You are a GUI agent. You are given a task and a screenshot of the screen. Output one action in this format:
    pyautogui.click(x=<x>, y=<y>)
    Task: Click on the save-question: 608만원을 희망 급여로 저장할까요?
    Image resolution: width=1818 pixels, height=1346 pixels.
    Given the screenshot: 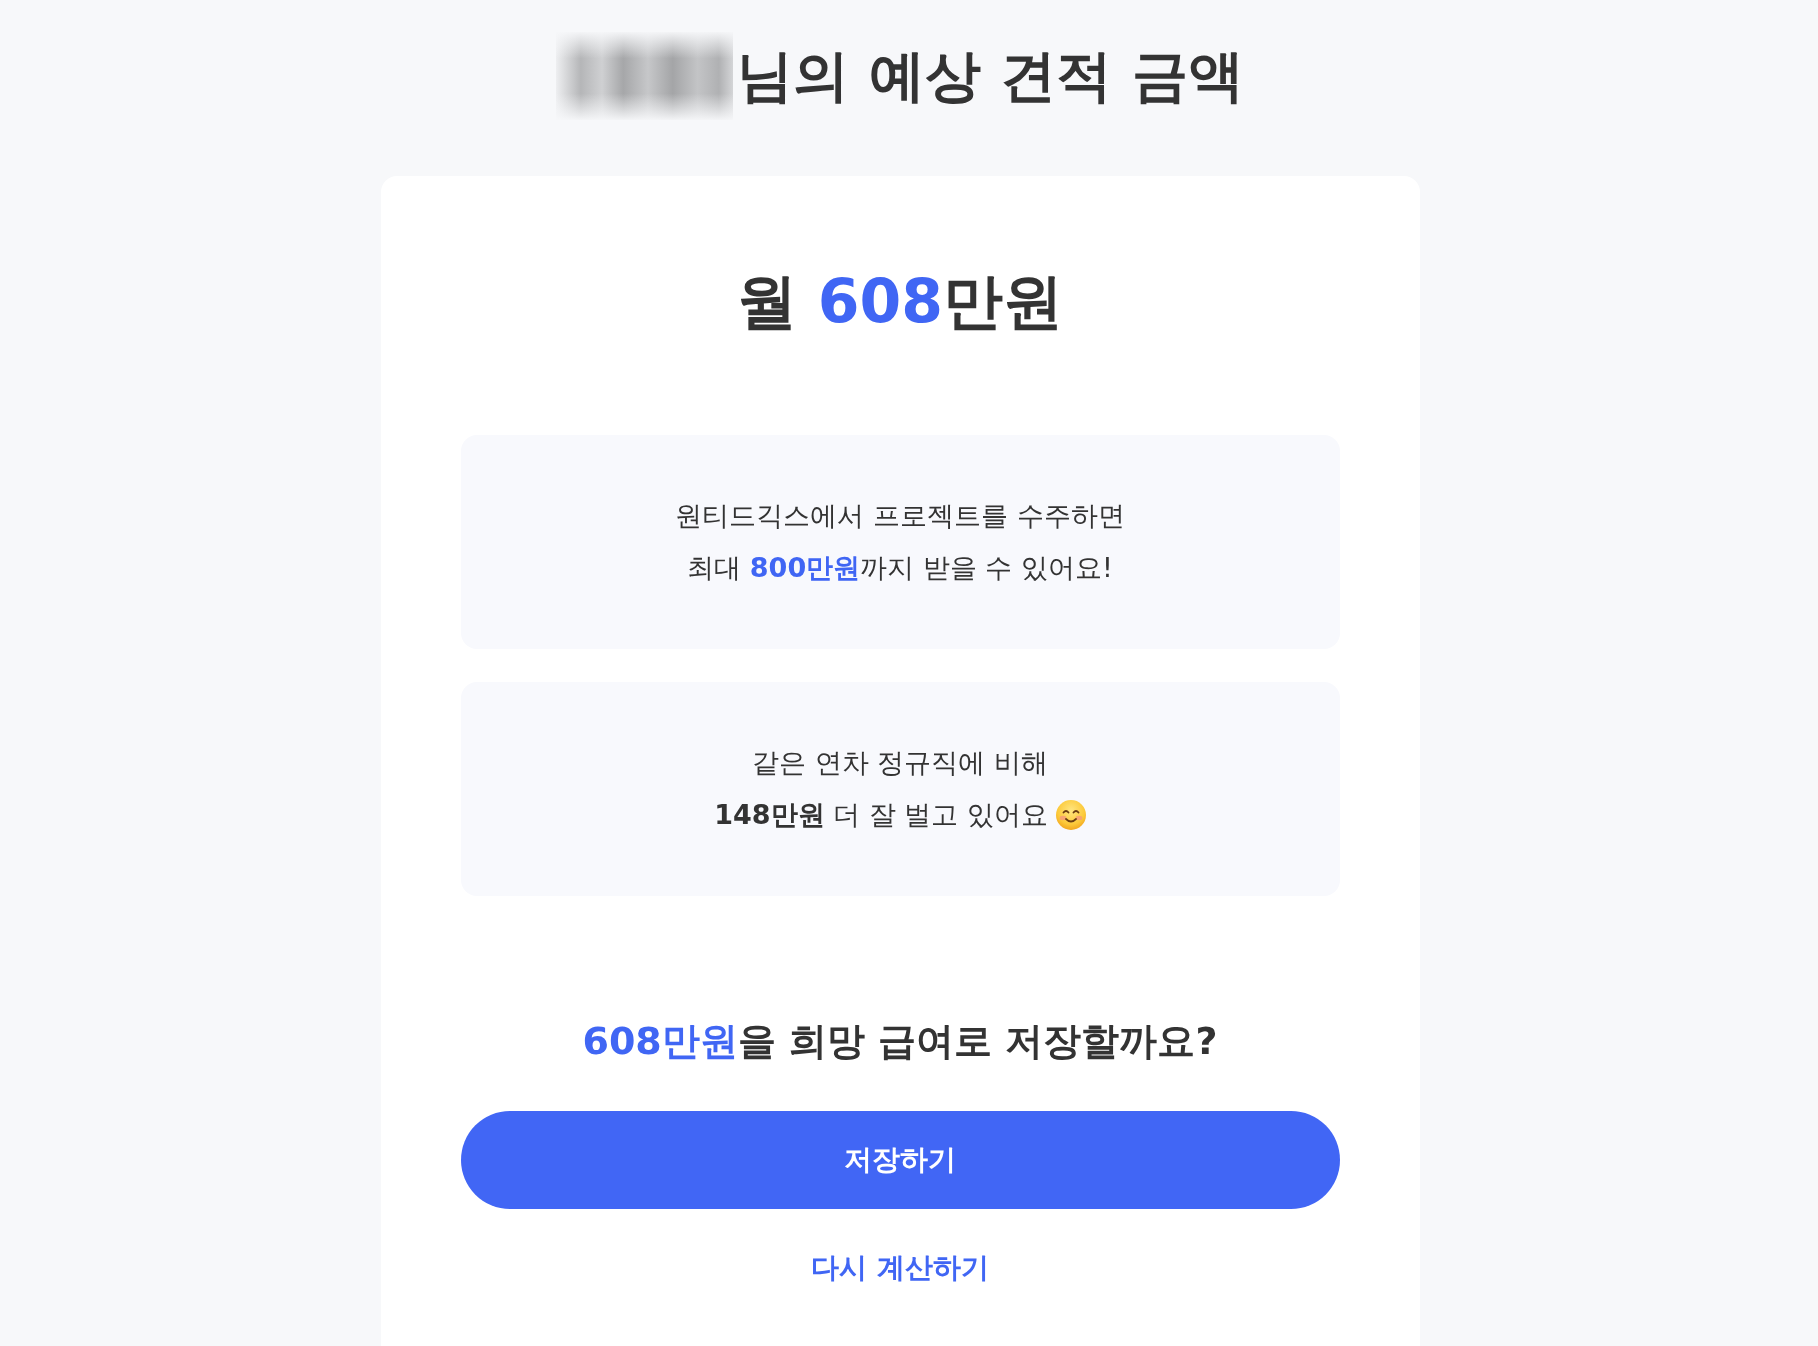 What is the action you would take?
    pyautogui.click(x=900, y=1041)
    